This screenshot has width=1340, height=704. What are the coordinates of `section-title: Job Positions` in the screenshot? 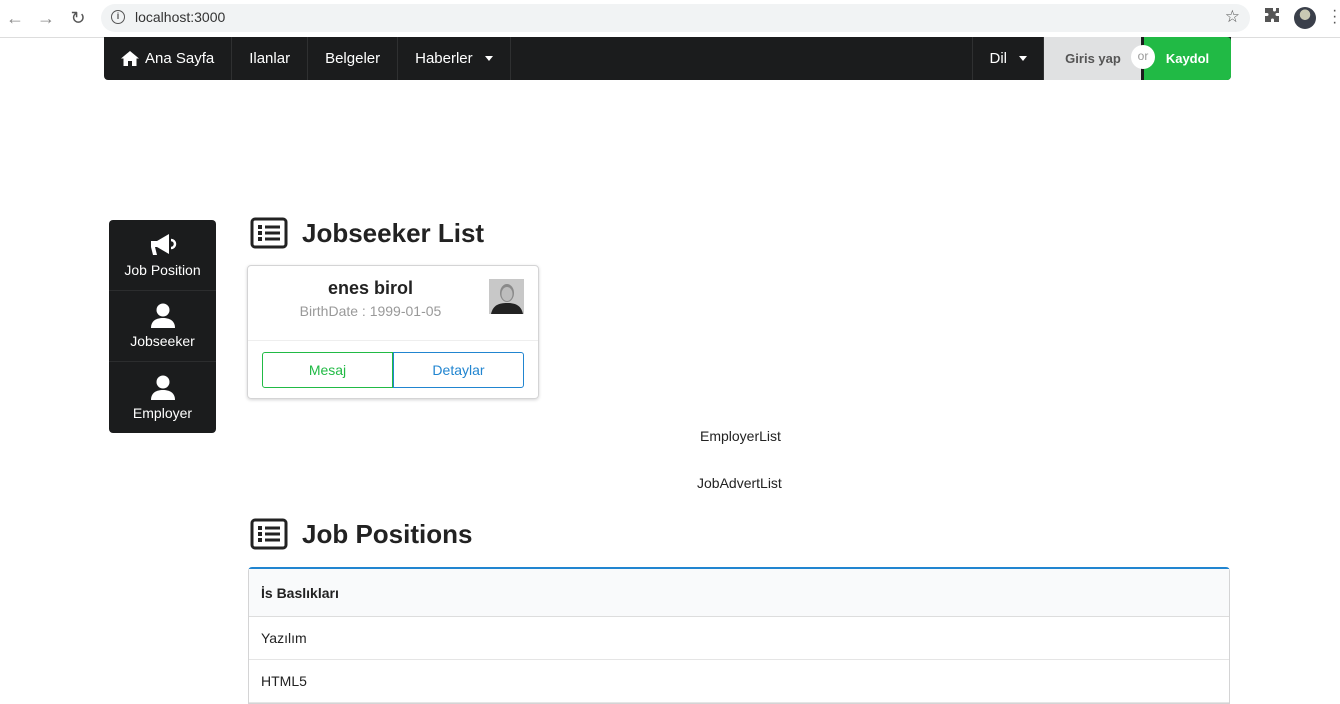 It's located at (387, 533).